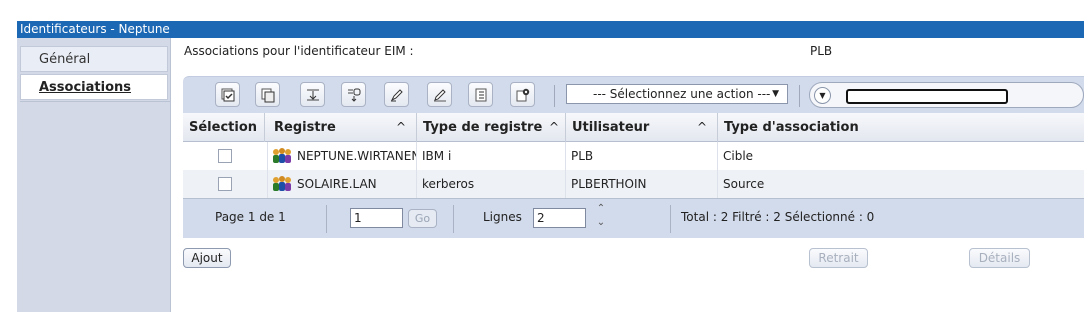 Image resolution: width=1084 pixels, height=312 pixels. I want to click on registre-value: NEPTUNE.WIRTANEN, so click(357, 156).